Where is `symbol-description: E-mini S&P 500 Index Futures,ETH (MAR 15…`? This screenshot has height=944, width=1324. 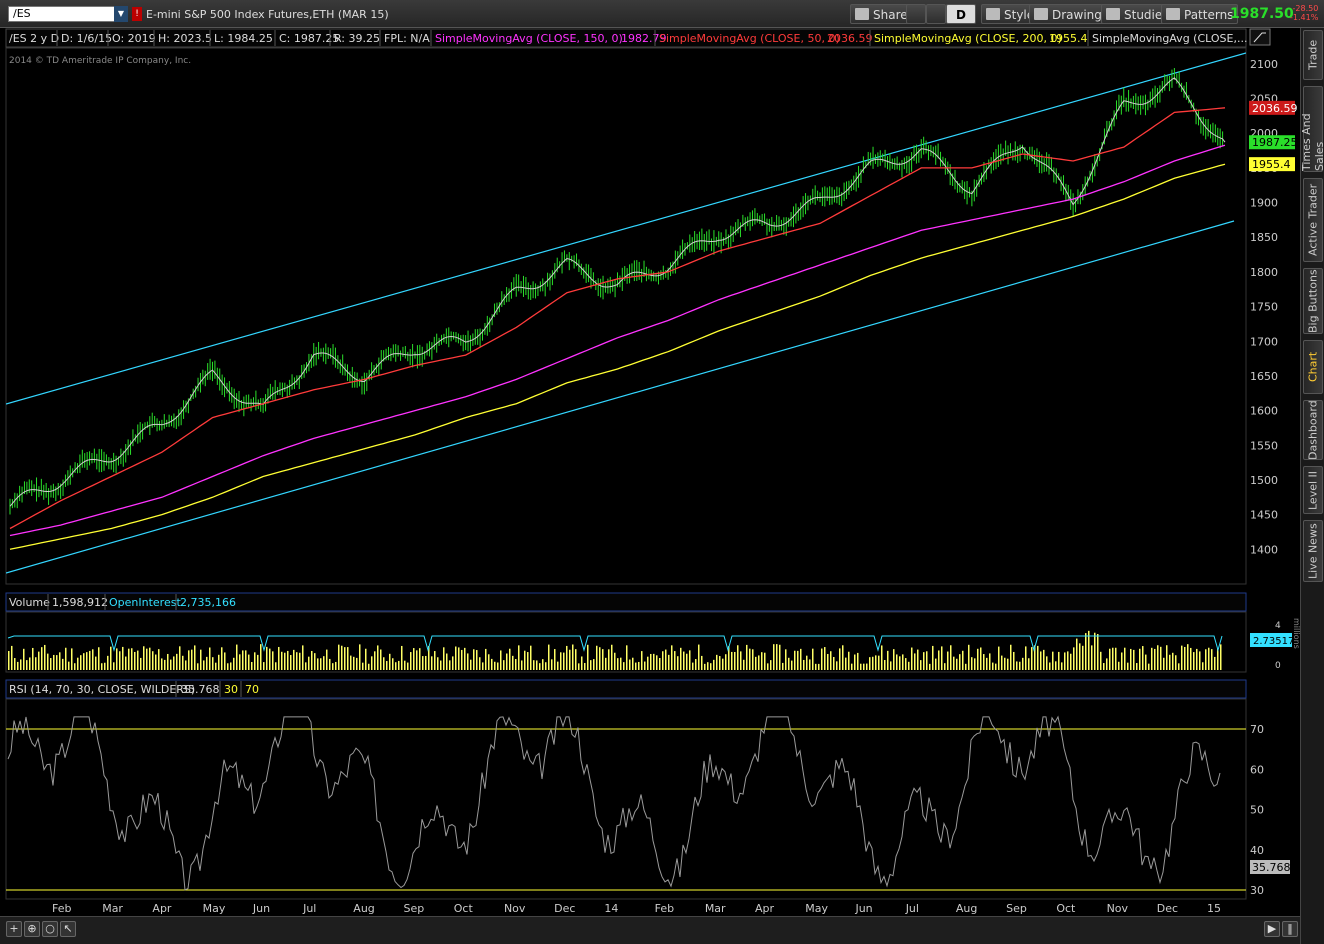
symbol-description: E-mini S&P 500 Index Futures,ETH (MAR 15… is located at coordinates (267, 14).